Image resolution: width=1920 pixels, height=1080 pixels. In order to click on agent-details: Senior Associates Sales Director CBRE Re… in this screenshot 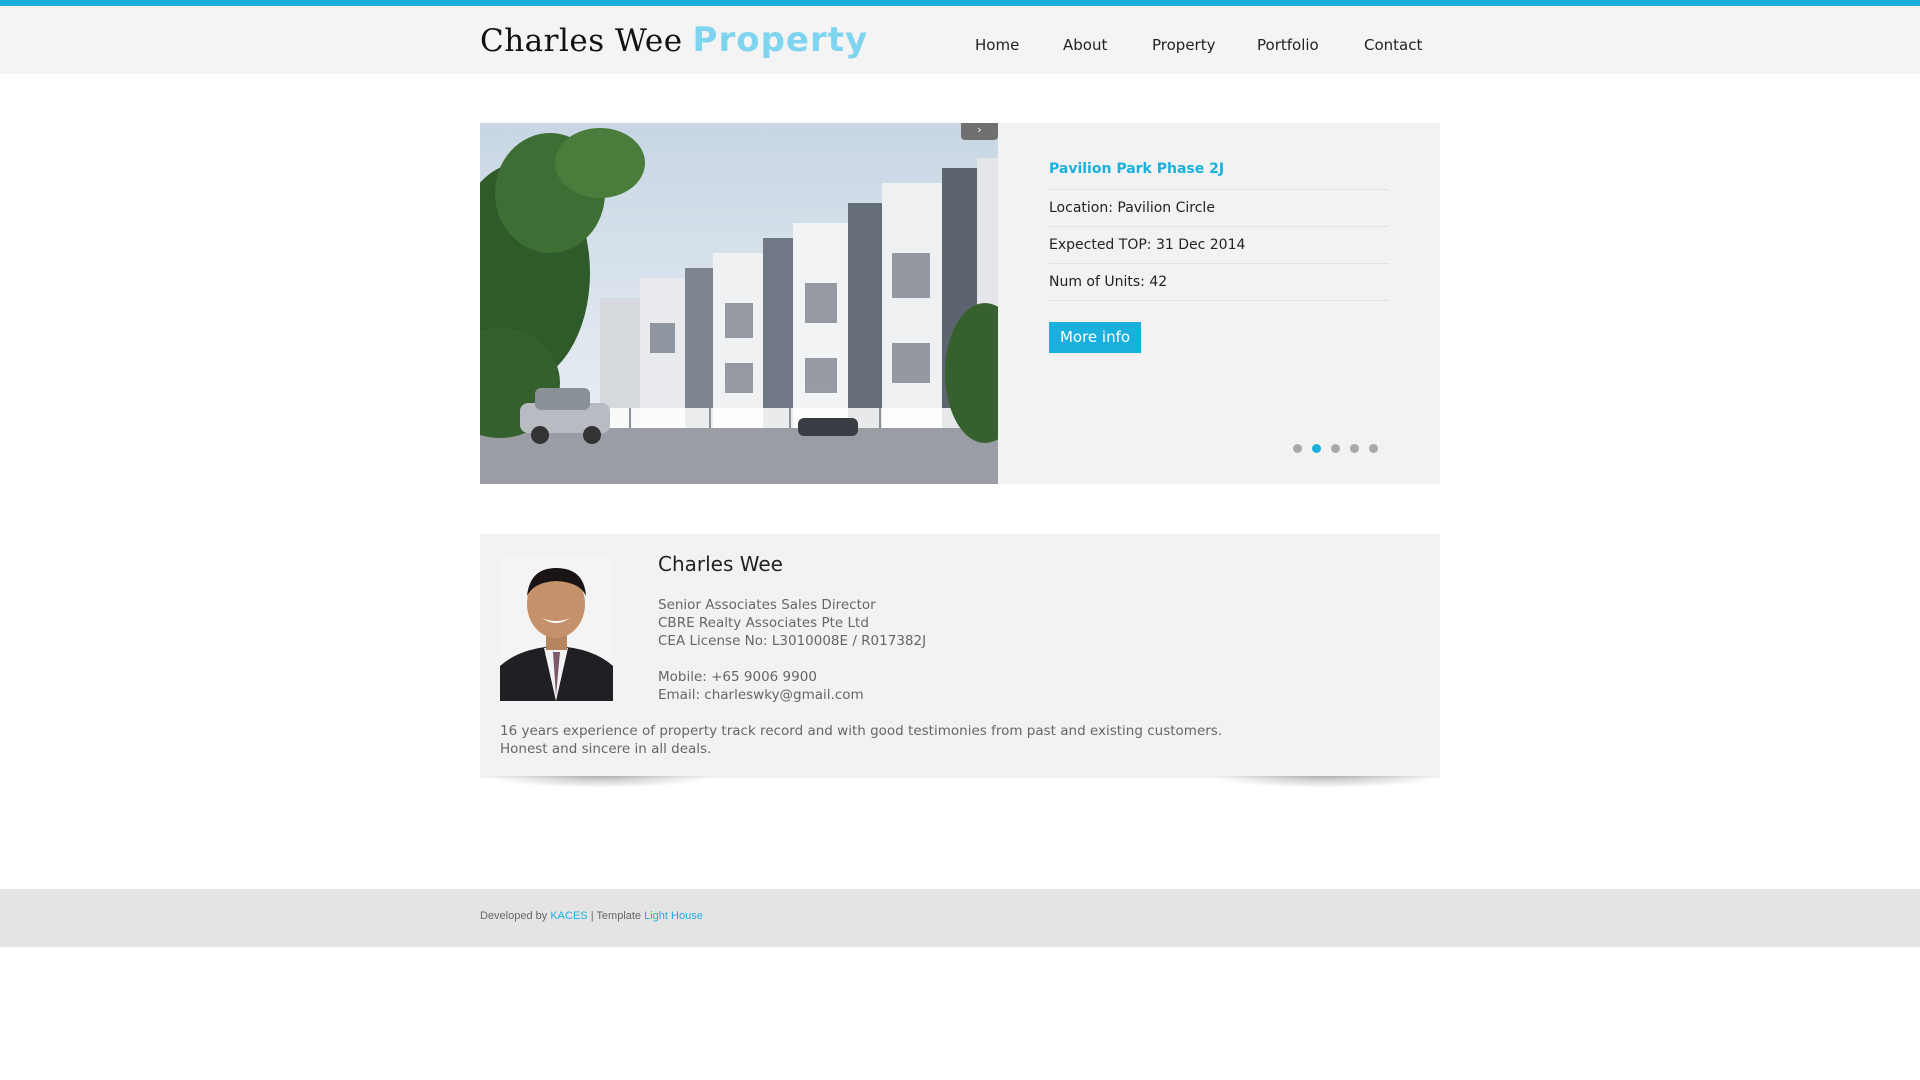, I will do `click(792, 650)`.